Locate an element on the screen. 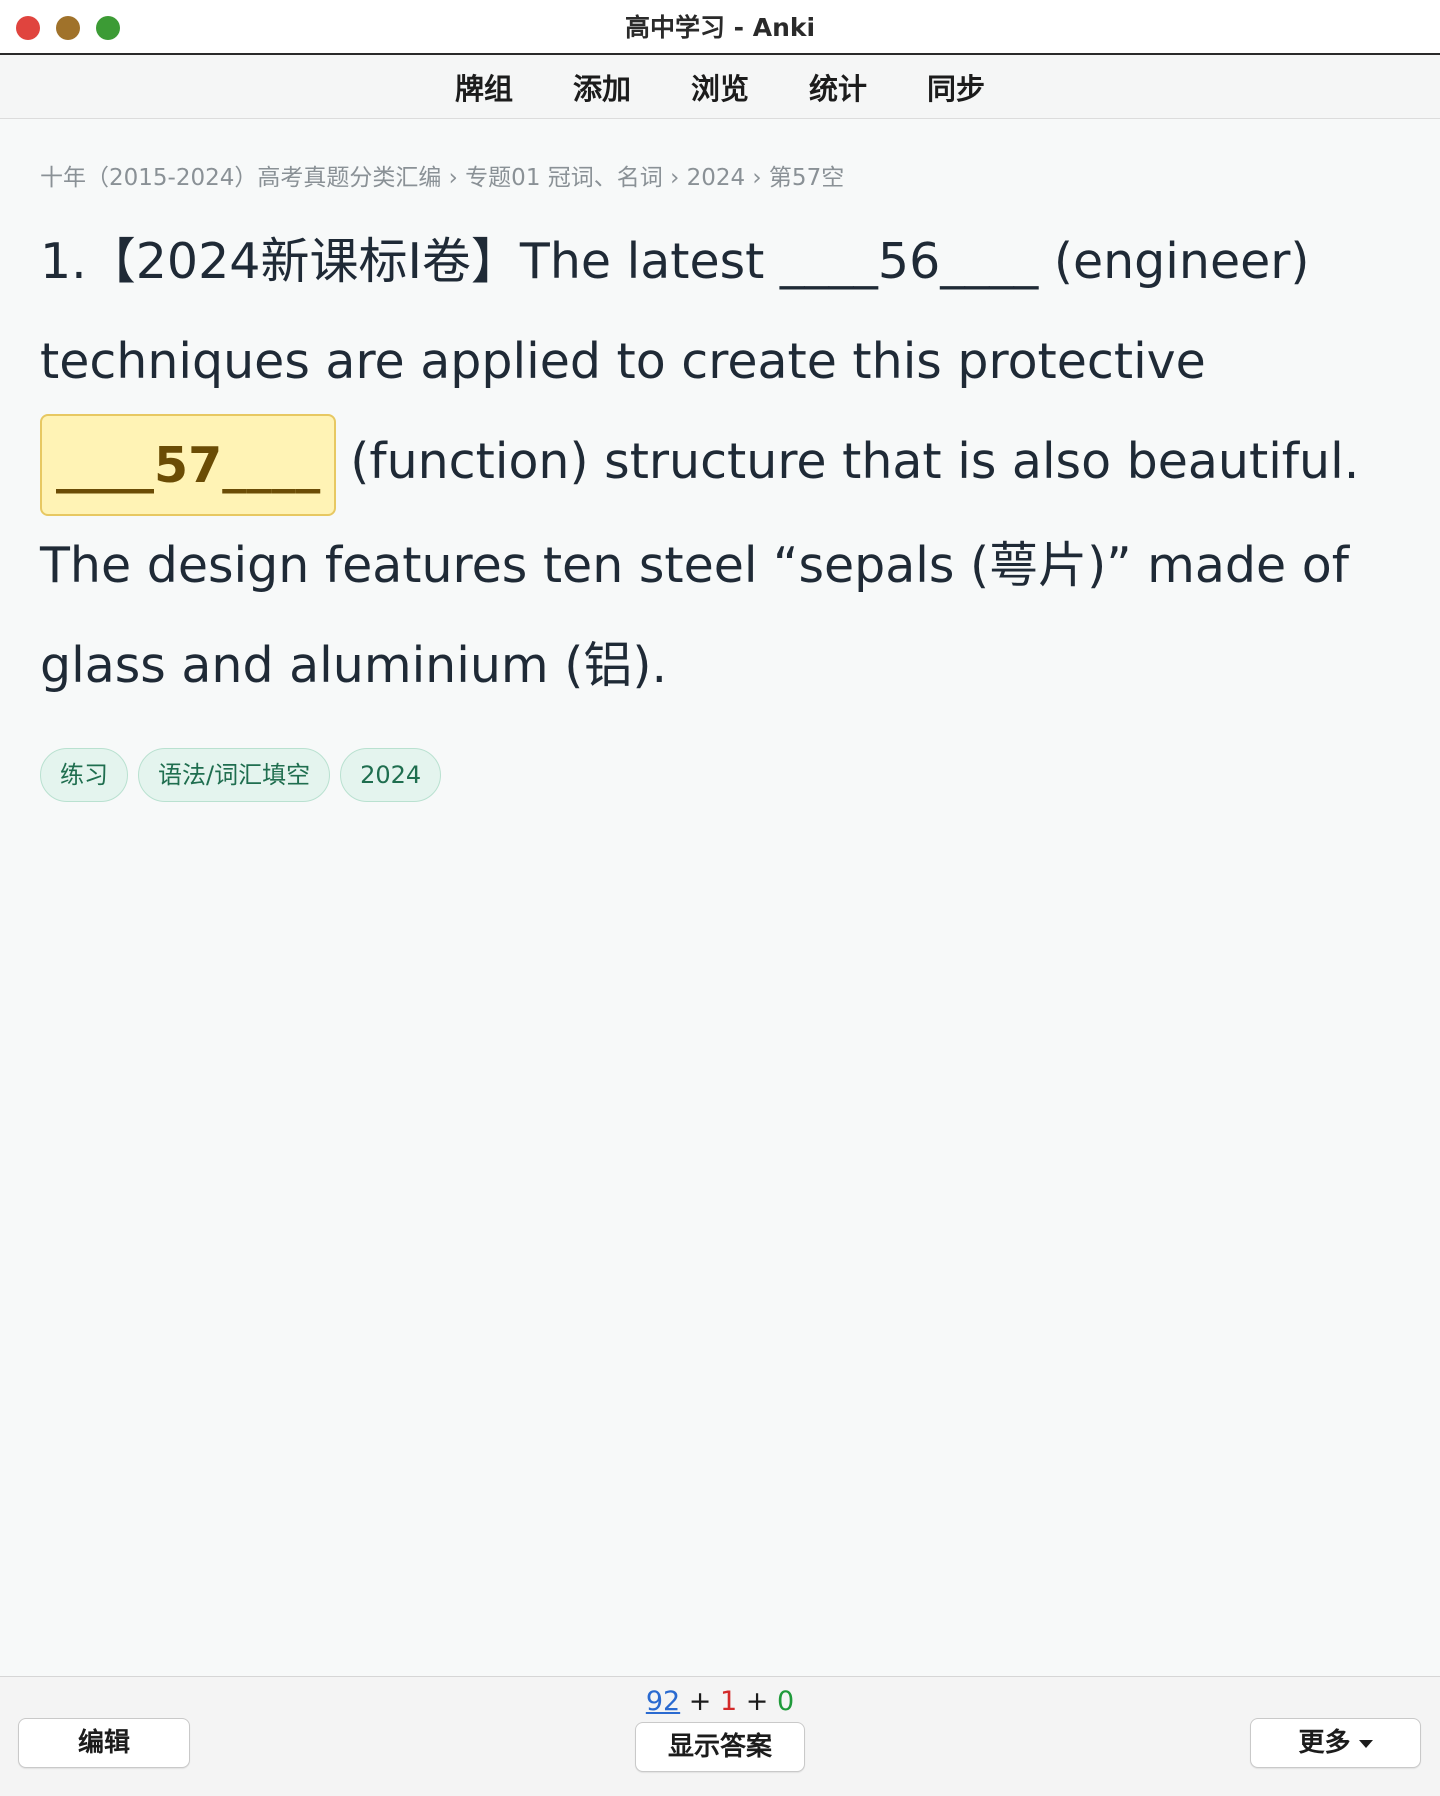 This screenshot has height=1796, width=1440. new-count: 92 is located at coordinates (663, 1701).